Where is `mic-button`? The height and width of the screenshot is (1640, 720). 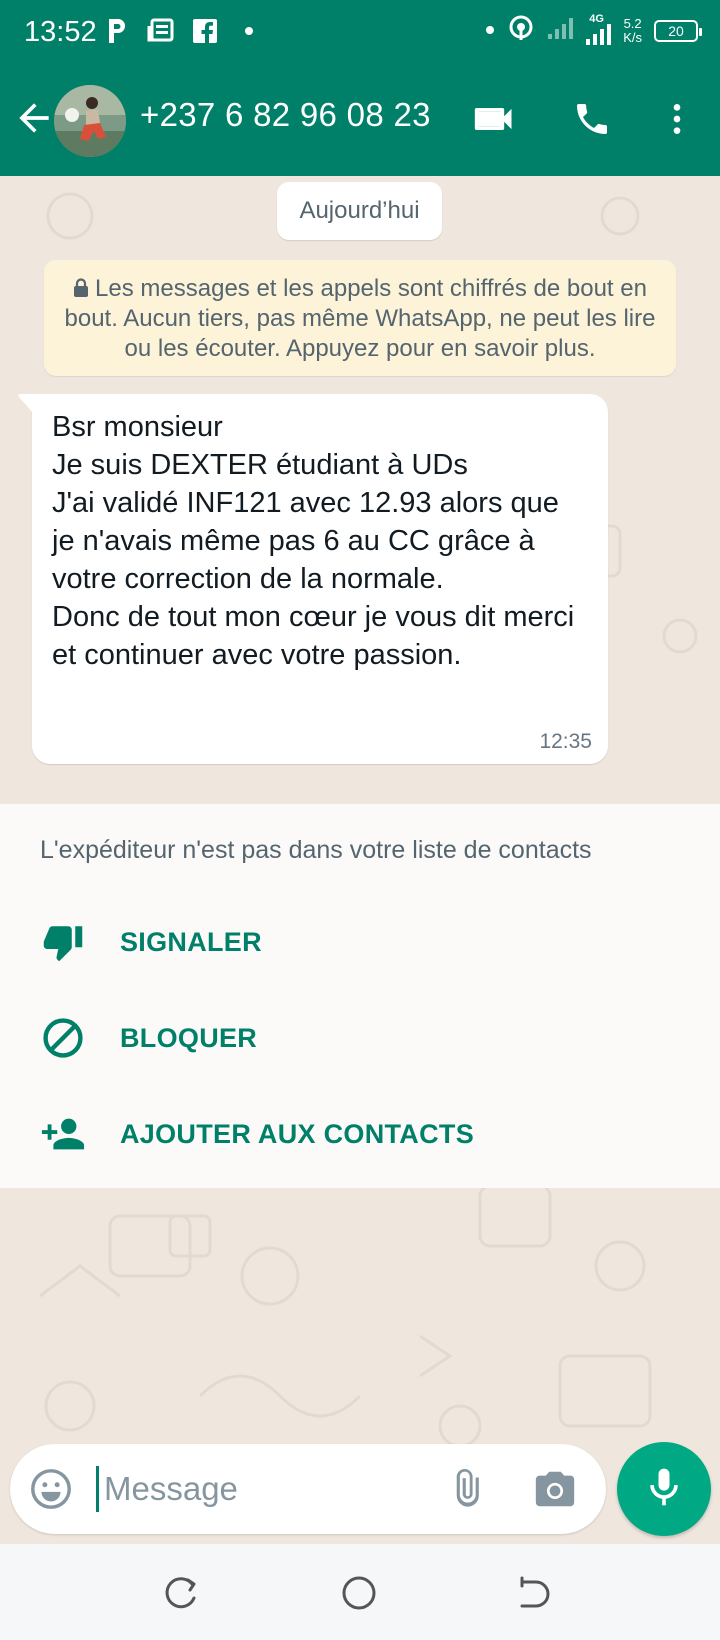
mic-button is located at coordinates (664, 1489).